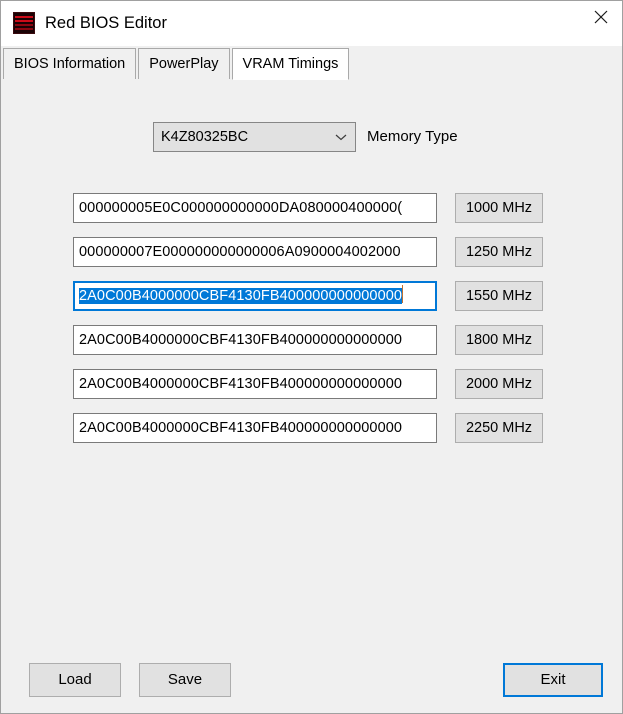 This screenshot has width=623, height=714. Describe the element at coordinates (499, 428) in the screenshot. I see `frequency-button-2250mhz: 2250 MHz` at that location.